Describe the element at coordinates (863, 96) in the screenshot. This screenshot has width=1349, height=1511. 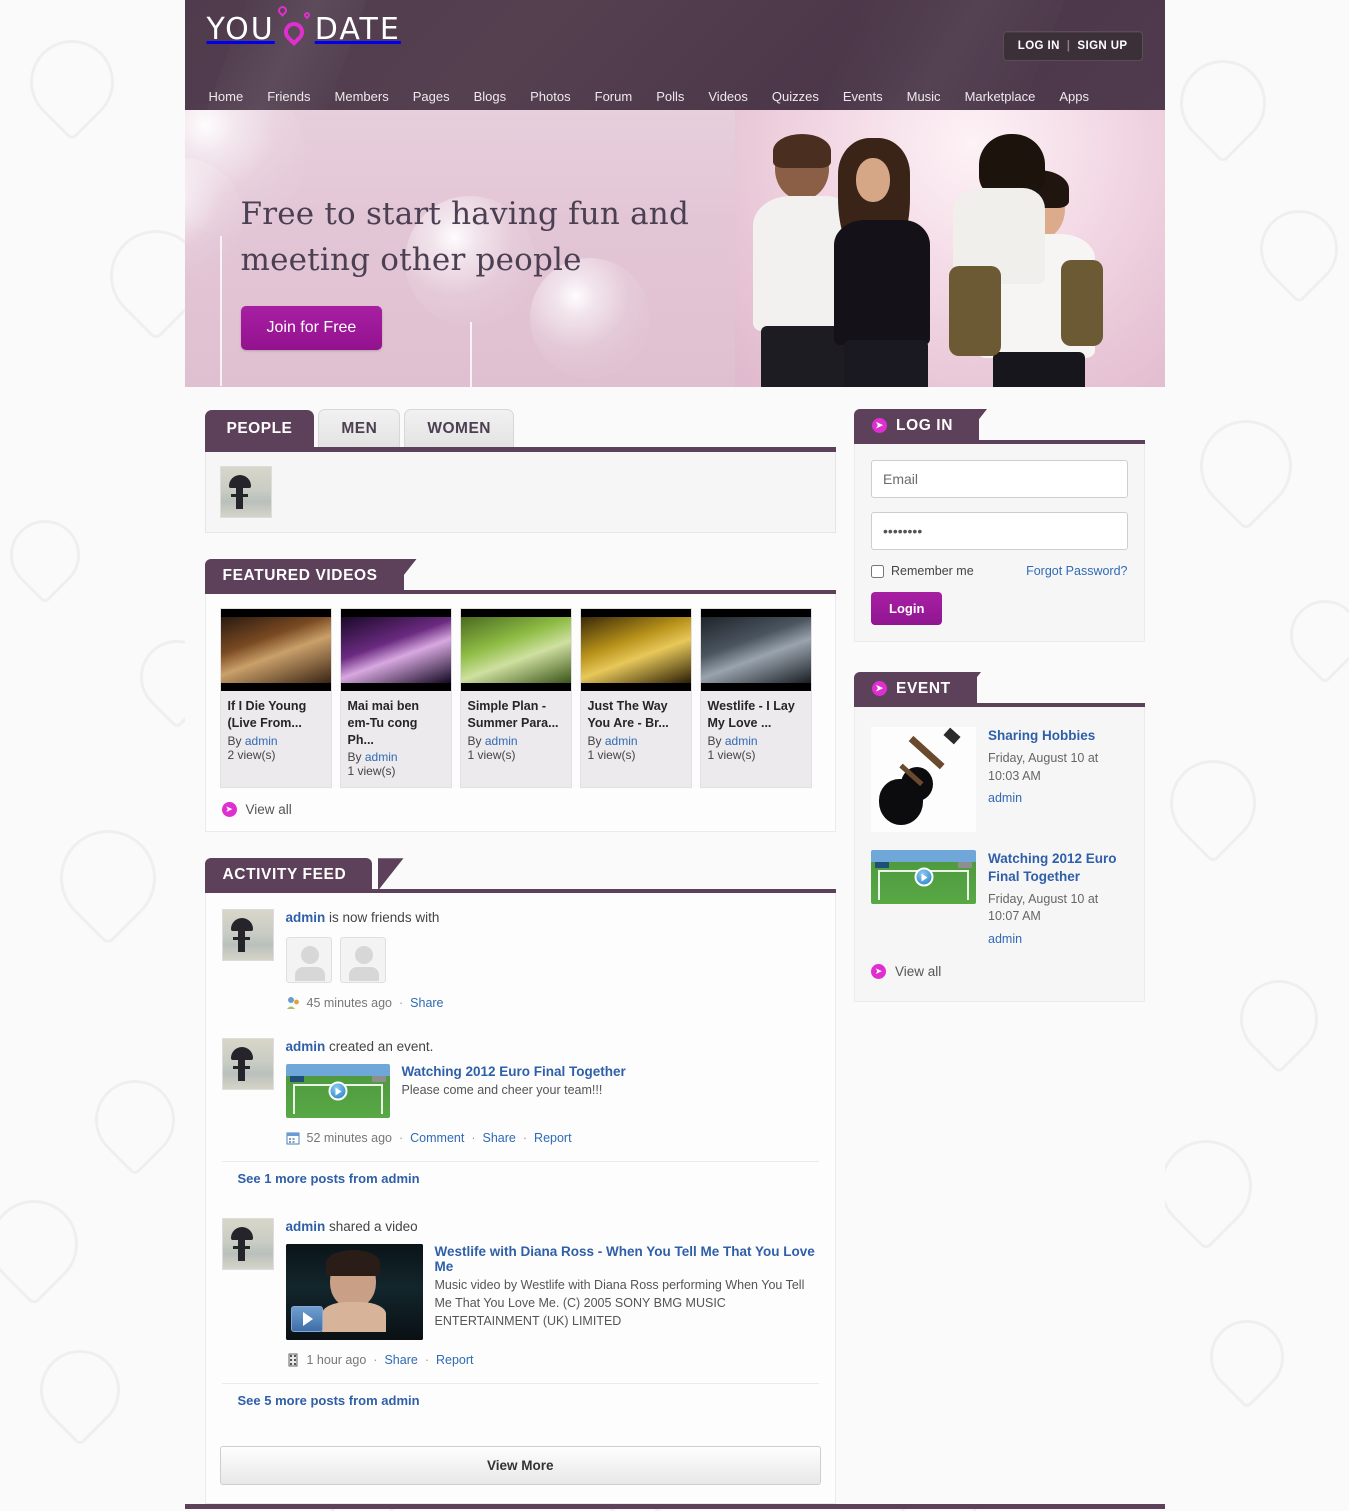
I see `nav-item-events: Events` at that location.